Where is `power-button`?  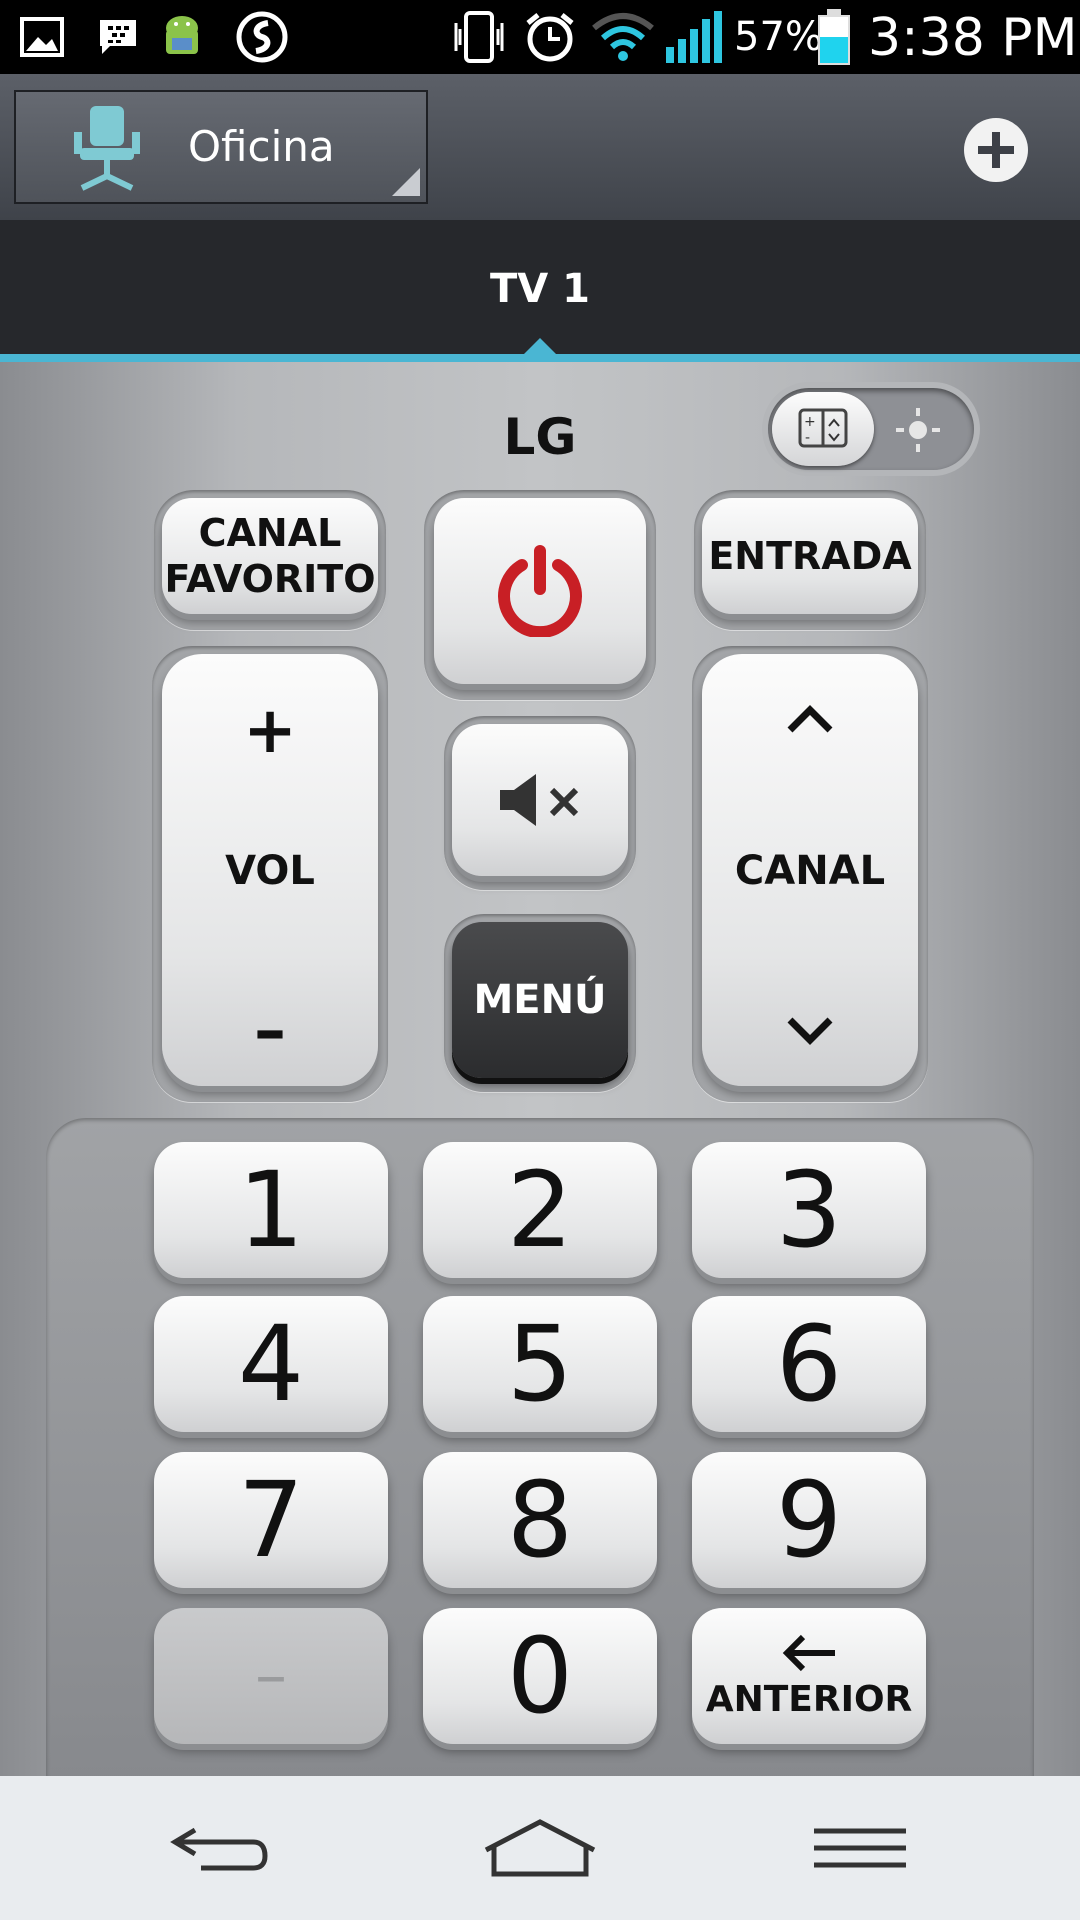
power-button is located at coordinates (540, 591).